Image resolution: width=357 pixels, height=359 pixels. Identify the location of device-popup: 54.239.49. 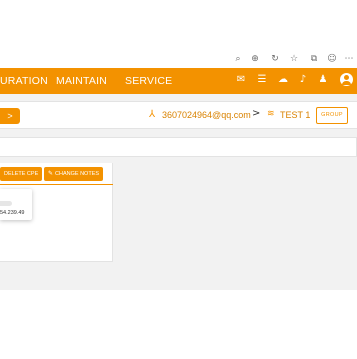
(16, 204).